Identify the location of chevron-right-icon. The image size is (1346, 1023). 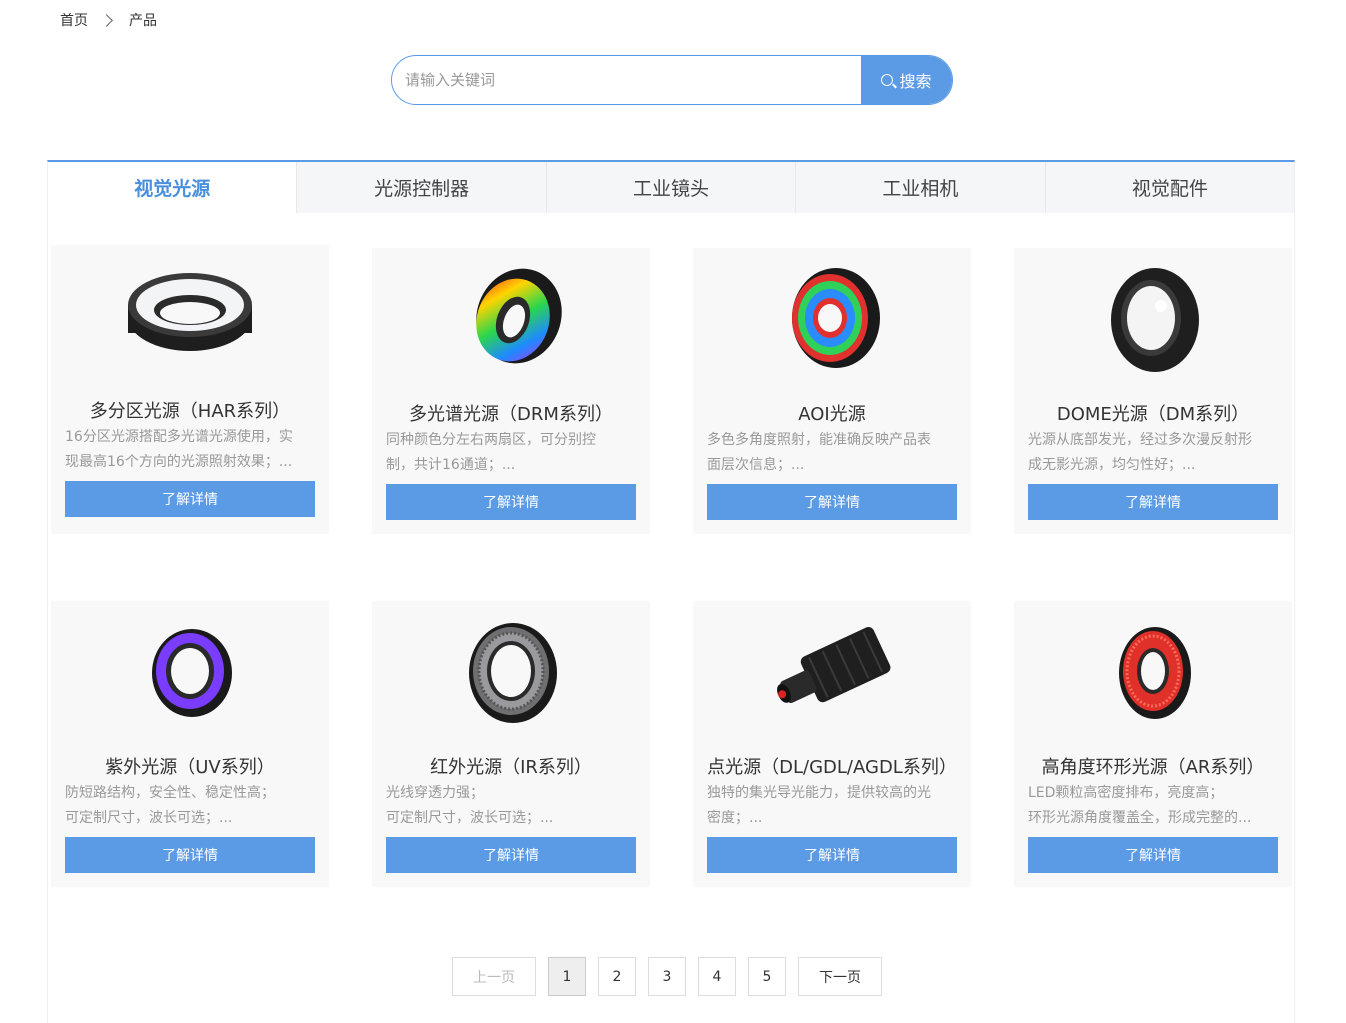
(106, 20).